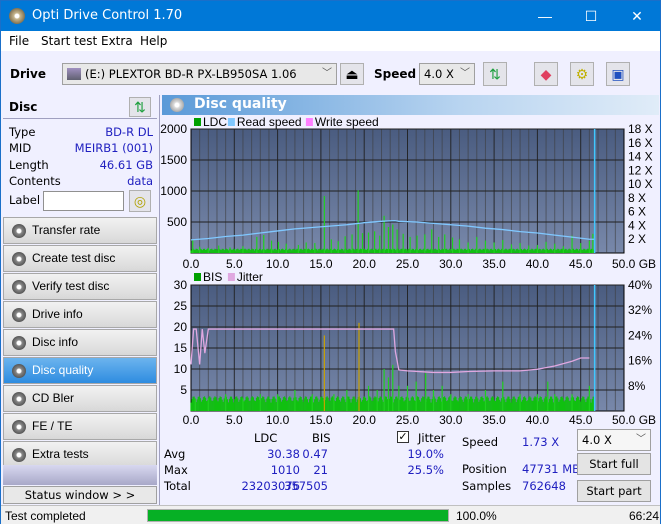  I want to click on refresh-button: ⇅, so click(495, 74).